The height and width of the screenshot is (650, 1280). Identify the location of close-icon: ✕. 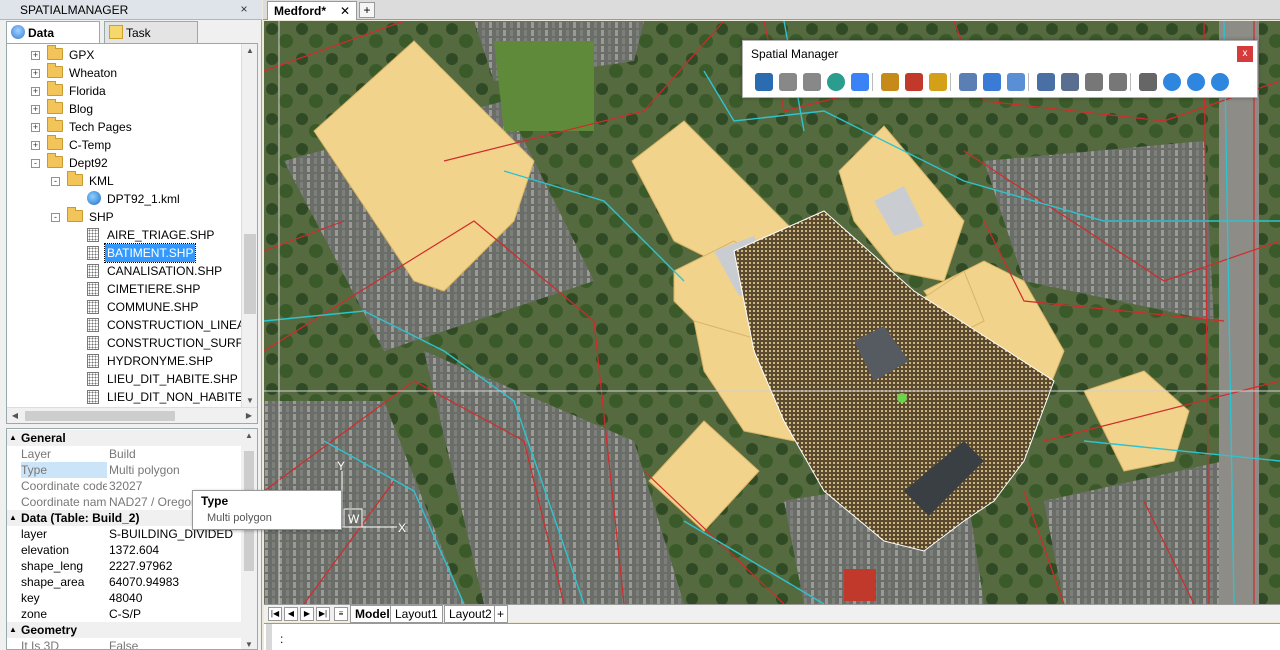
(345, 11).